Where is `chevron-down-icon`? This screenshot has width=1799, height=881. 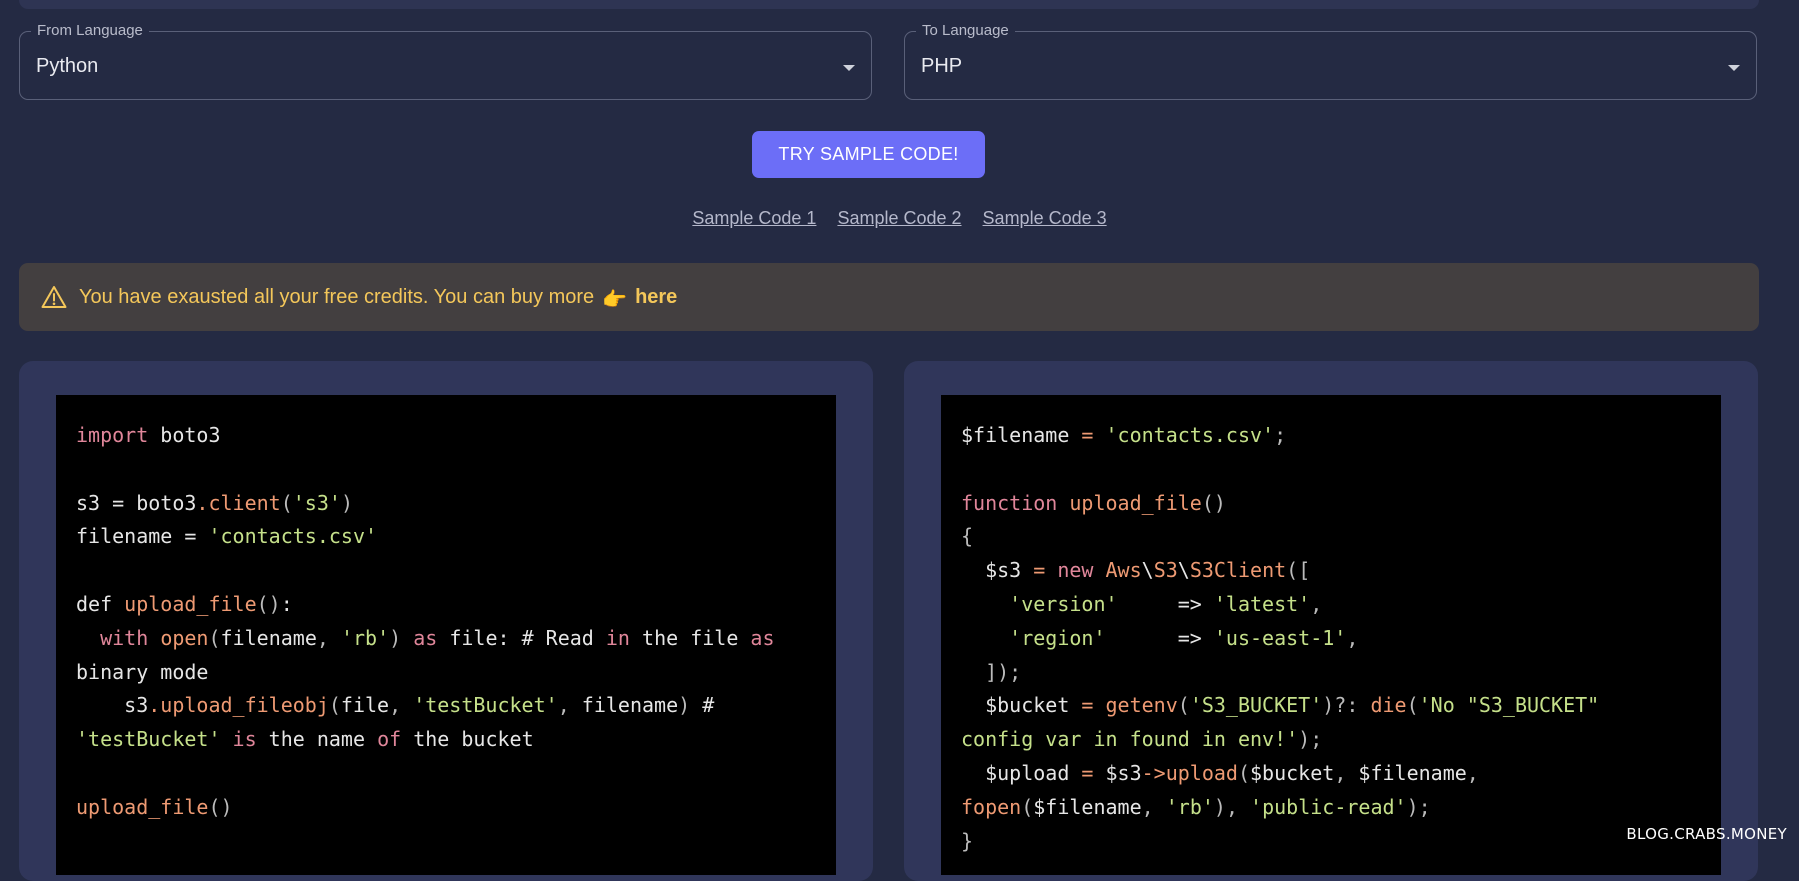 chevron-down-icon is located at coordinates (1734, 68).